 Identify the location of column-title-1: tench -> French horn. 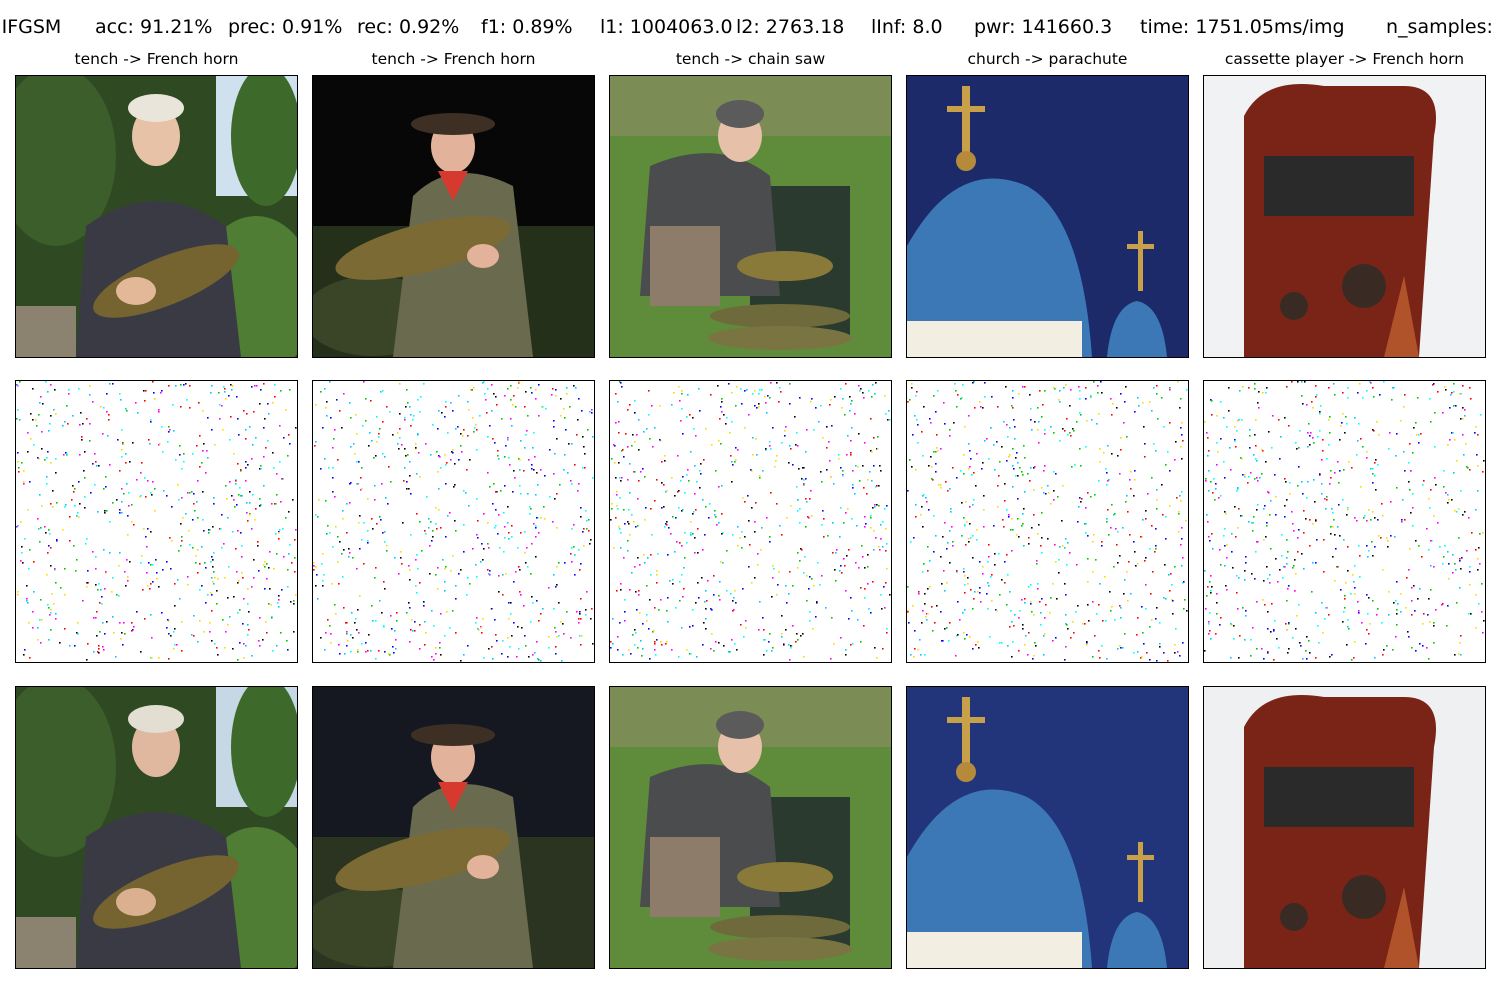
(156, 59).